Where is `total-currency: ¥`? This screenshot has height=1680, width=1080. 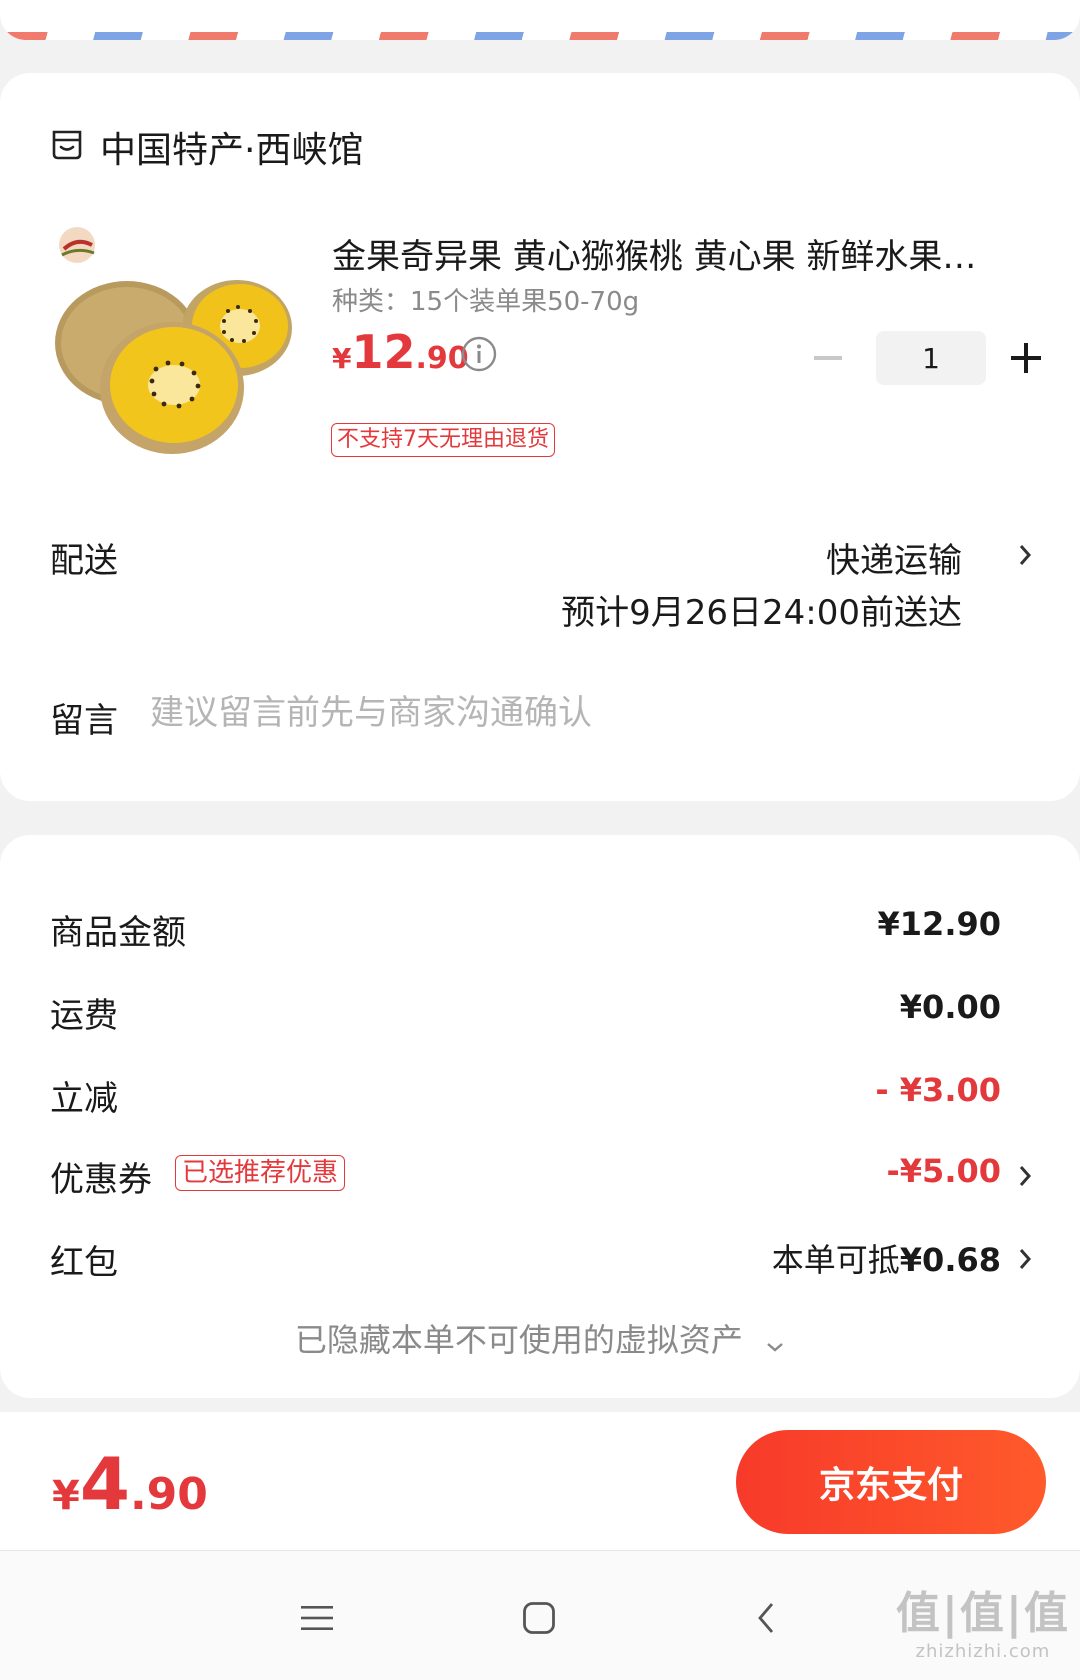
total-currency: ¥ is located at coordinates (66, 1496).